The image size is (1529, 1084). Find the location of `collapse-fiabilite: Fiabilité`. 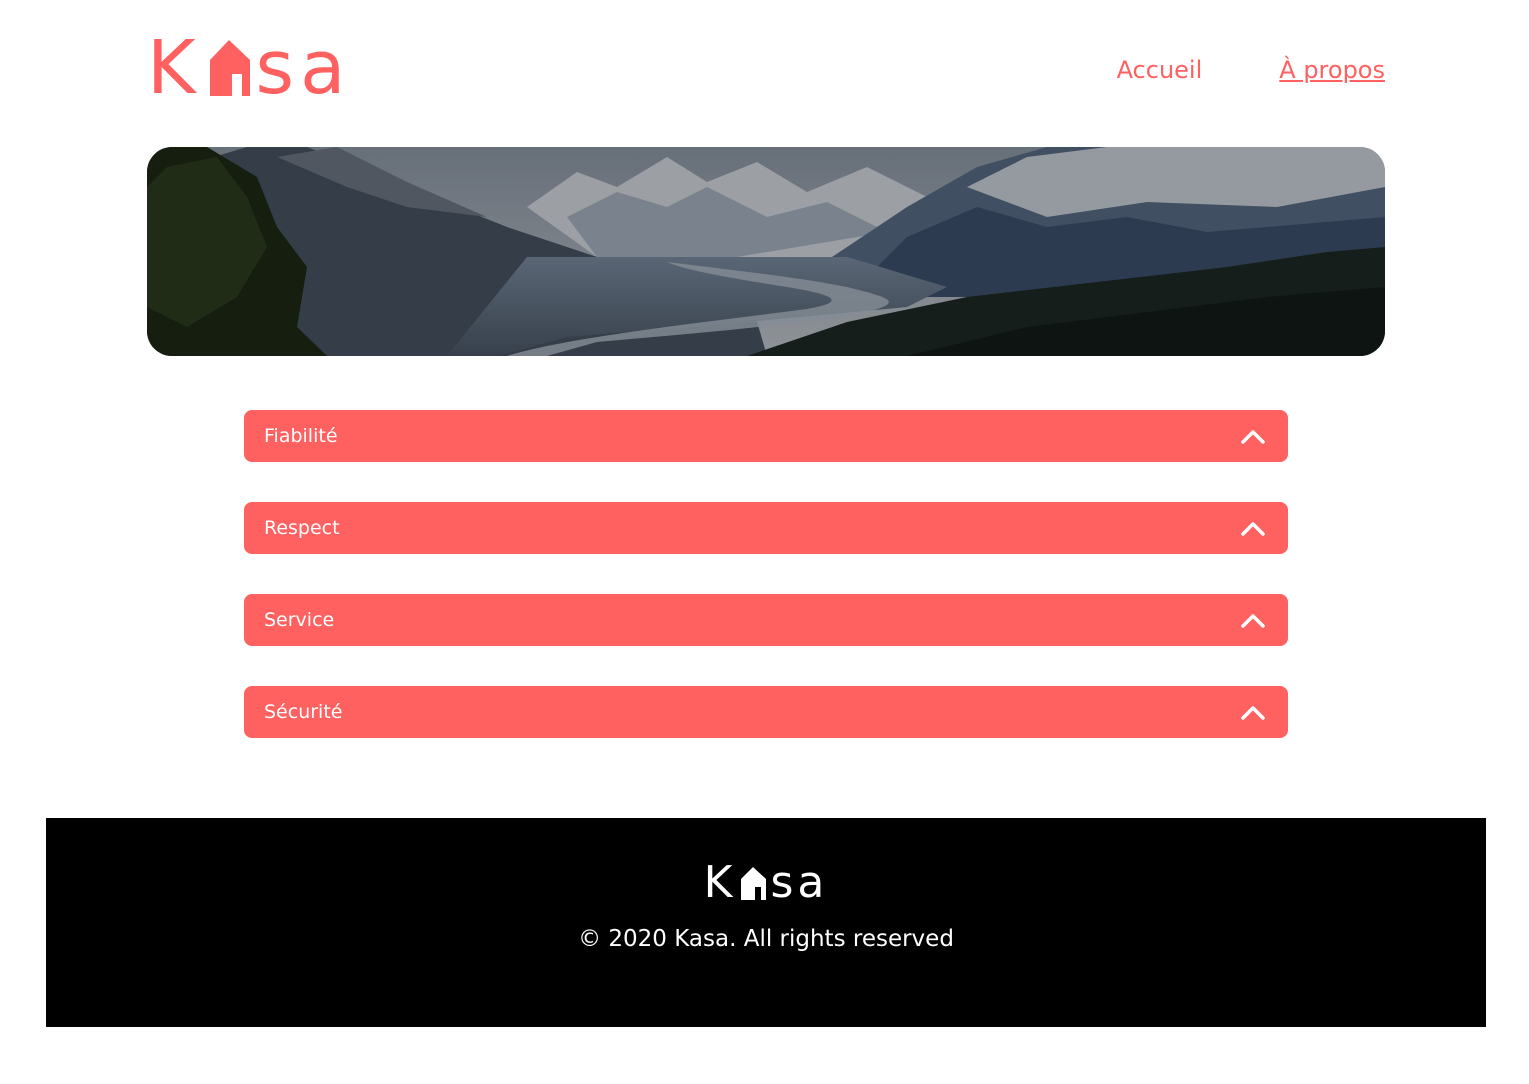

collapse-fiabilite: Fiabilité is located at coordinates (766, 436).